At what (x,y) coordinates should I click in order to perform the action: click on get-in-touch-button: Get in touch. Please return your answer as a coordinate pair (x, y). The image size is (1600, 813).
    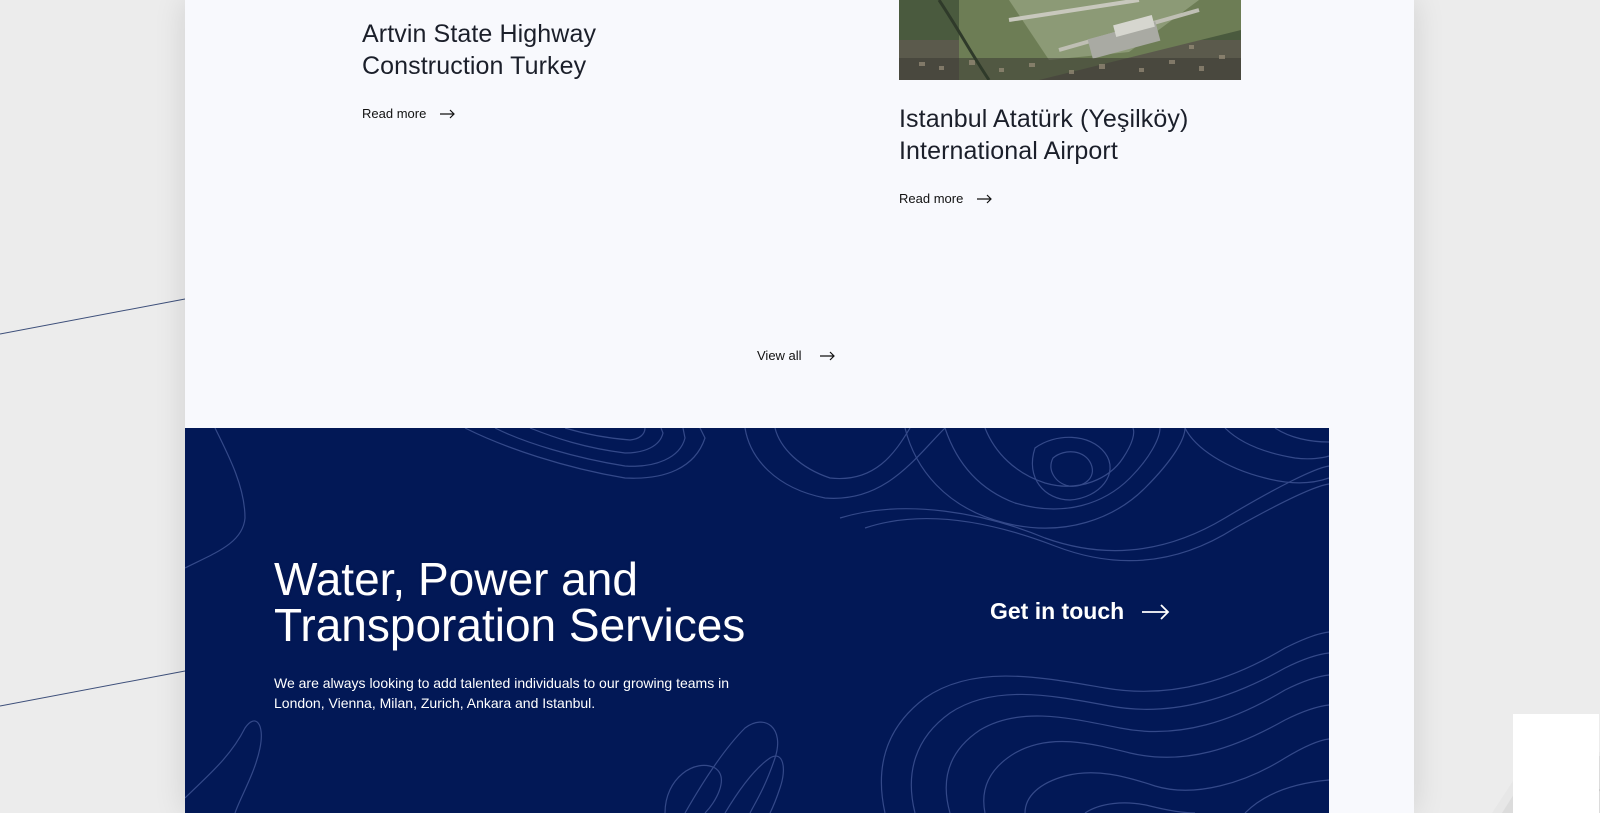
    Looking at the image, I should click on (1080, 611).